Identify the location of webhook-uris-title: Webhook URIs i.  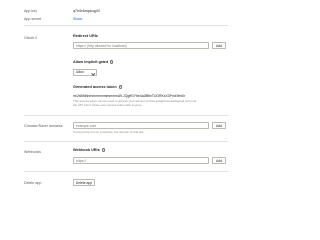
(89, 150).